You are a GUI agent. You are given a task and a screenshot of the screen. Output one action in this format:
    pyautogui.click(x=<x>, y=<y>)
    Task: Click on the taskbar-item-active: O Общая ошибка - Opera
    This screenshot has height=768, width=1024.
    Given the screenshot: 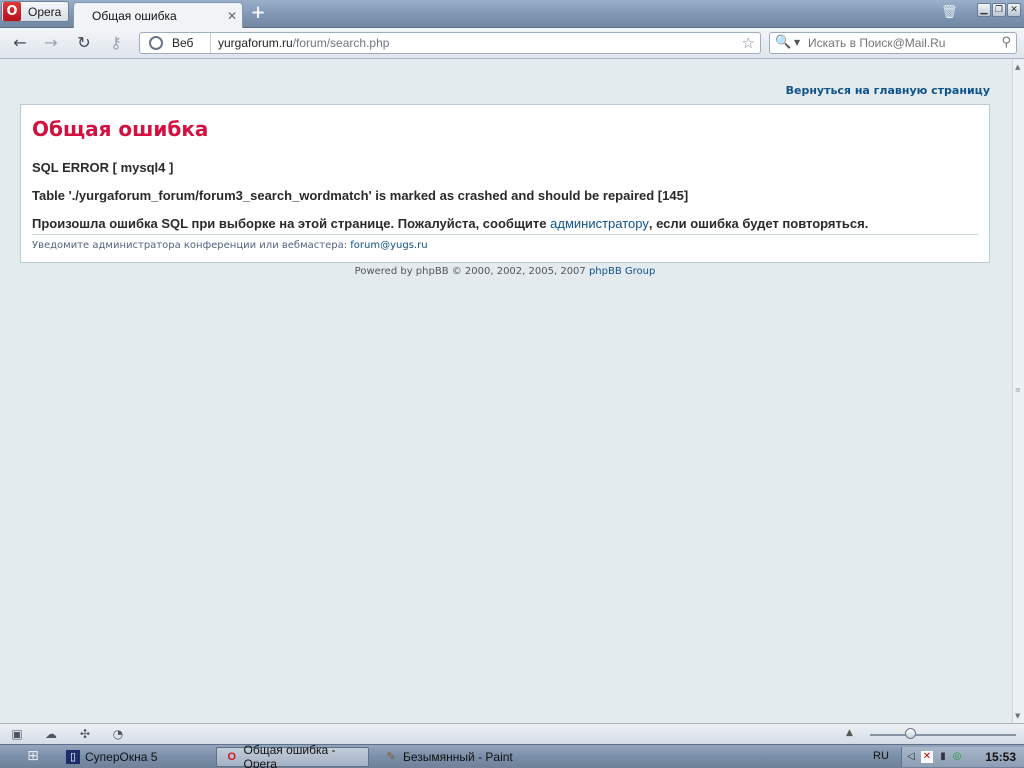 What is the action you would take?
    pyautogui.click(x=292, y=755)
    